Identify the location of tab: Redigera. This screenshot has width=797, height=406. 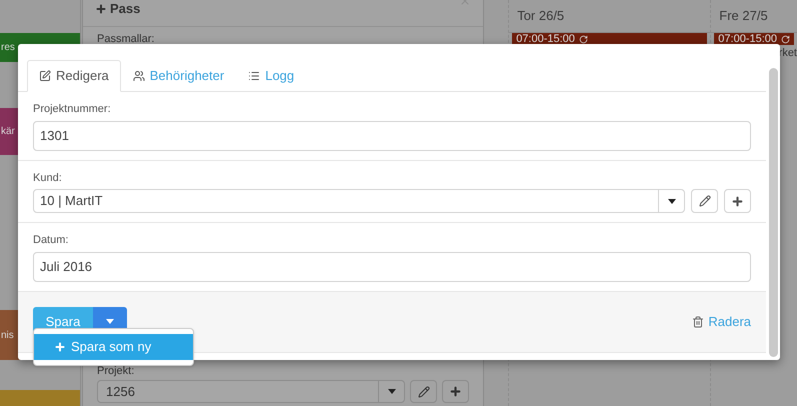
(74, 76).